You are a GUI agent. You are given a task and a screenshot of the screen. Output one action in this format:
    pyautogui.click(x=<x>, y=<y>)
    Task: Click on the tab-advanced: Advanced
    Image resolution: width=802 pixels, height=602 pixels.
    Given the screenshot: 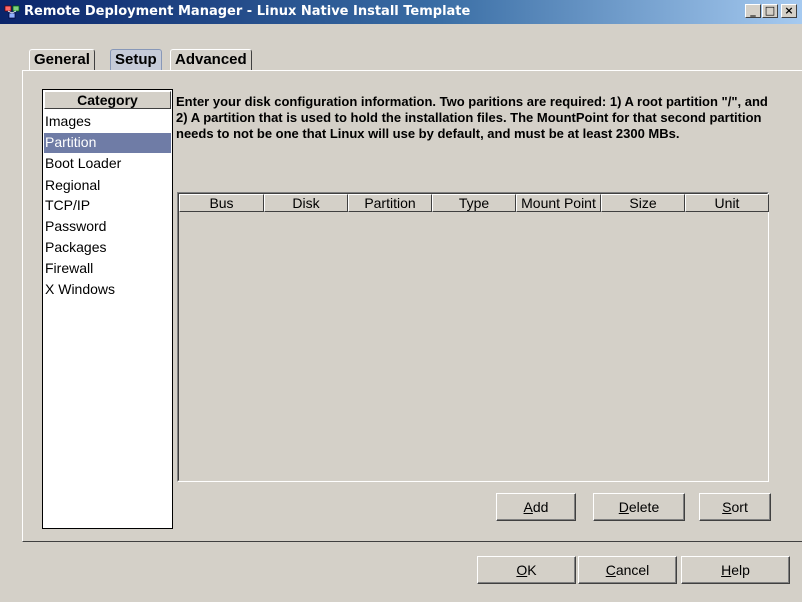 What is the action you would take?
    pyautogui.click(x=211, y=60)
    